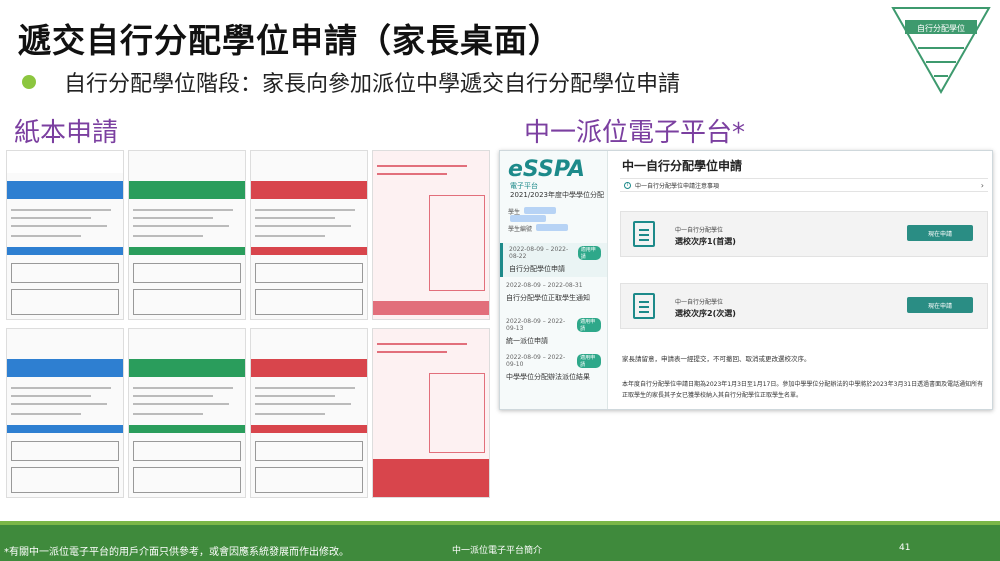  What do you see at coordinates (544, 285) in the screenshot?
I see `event-date: 2022-08-09 – 2022-08-31` at bounding box center [544, 285].